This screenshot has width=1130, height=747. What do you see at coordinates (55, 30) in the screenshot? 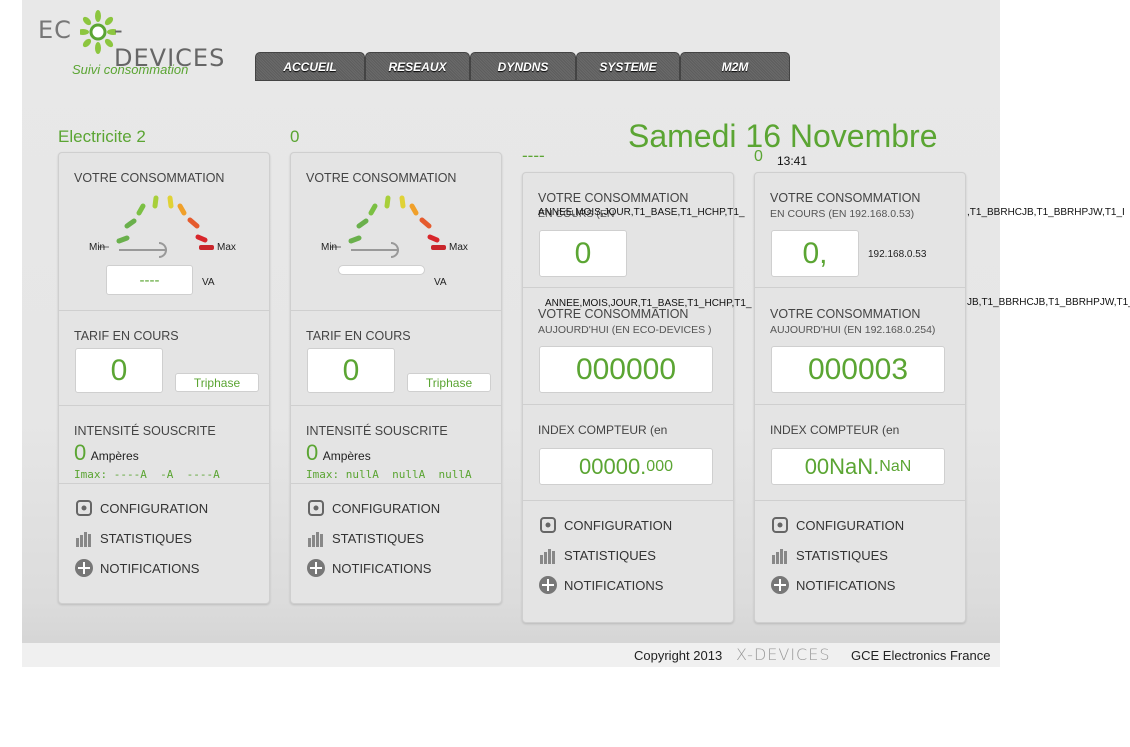
I see `logo-text-left: EC` at bounding box center [55, 30].